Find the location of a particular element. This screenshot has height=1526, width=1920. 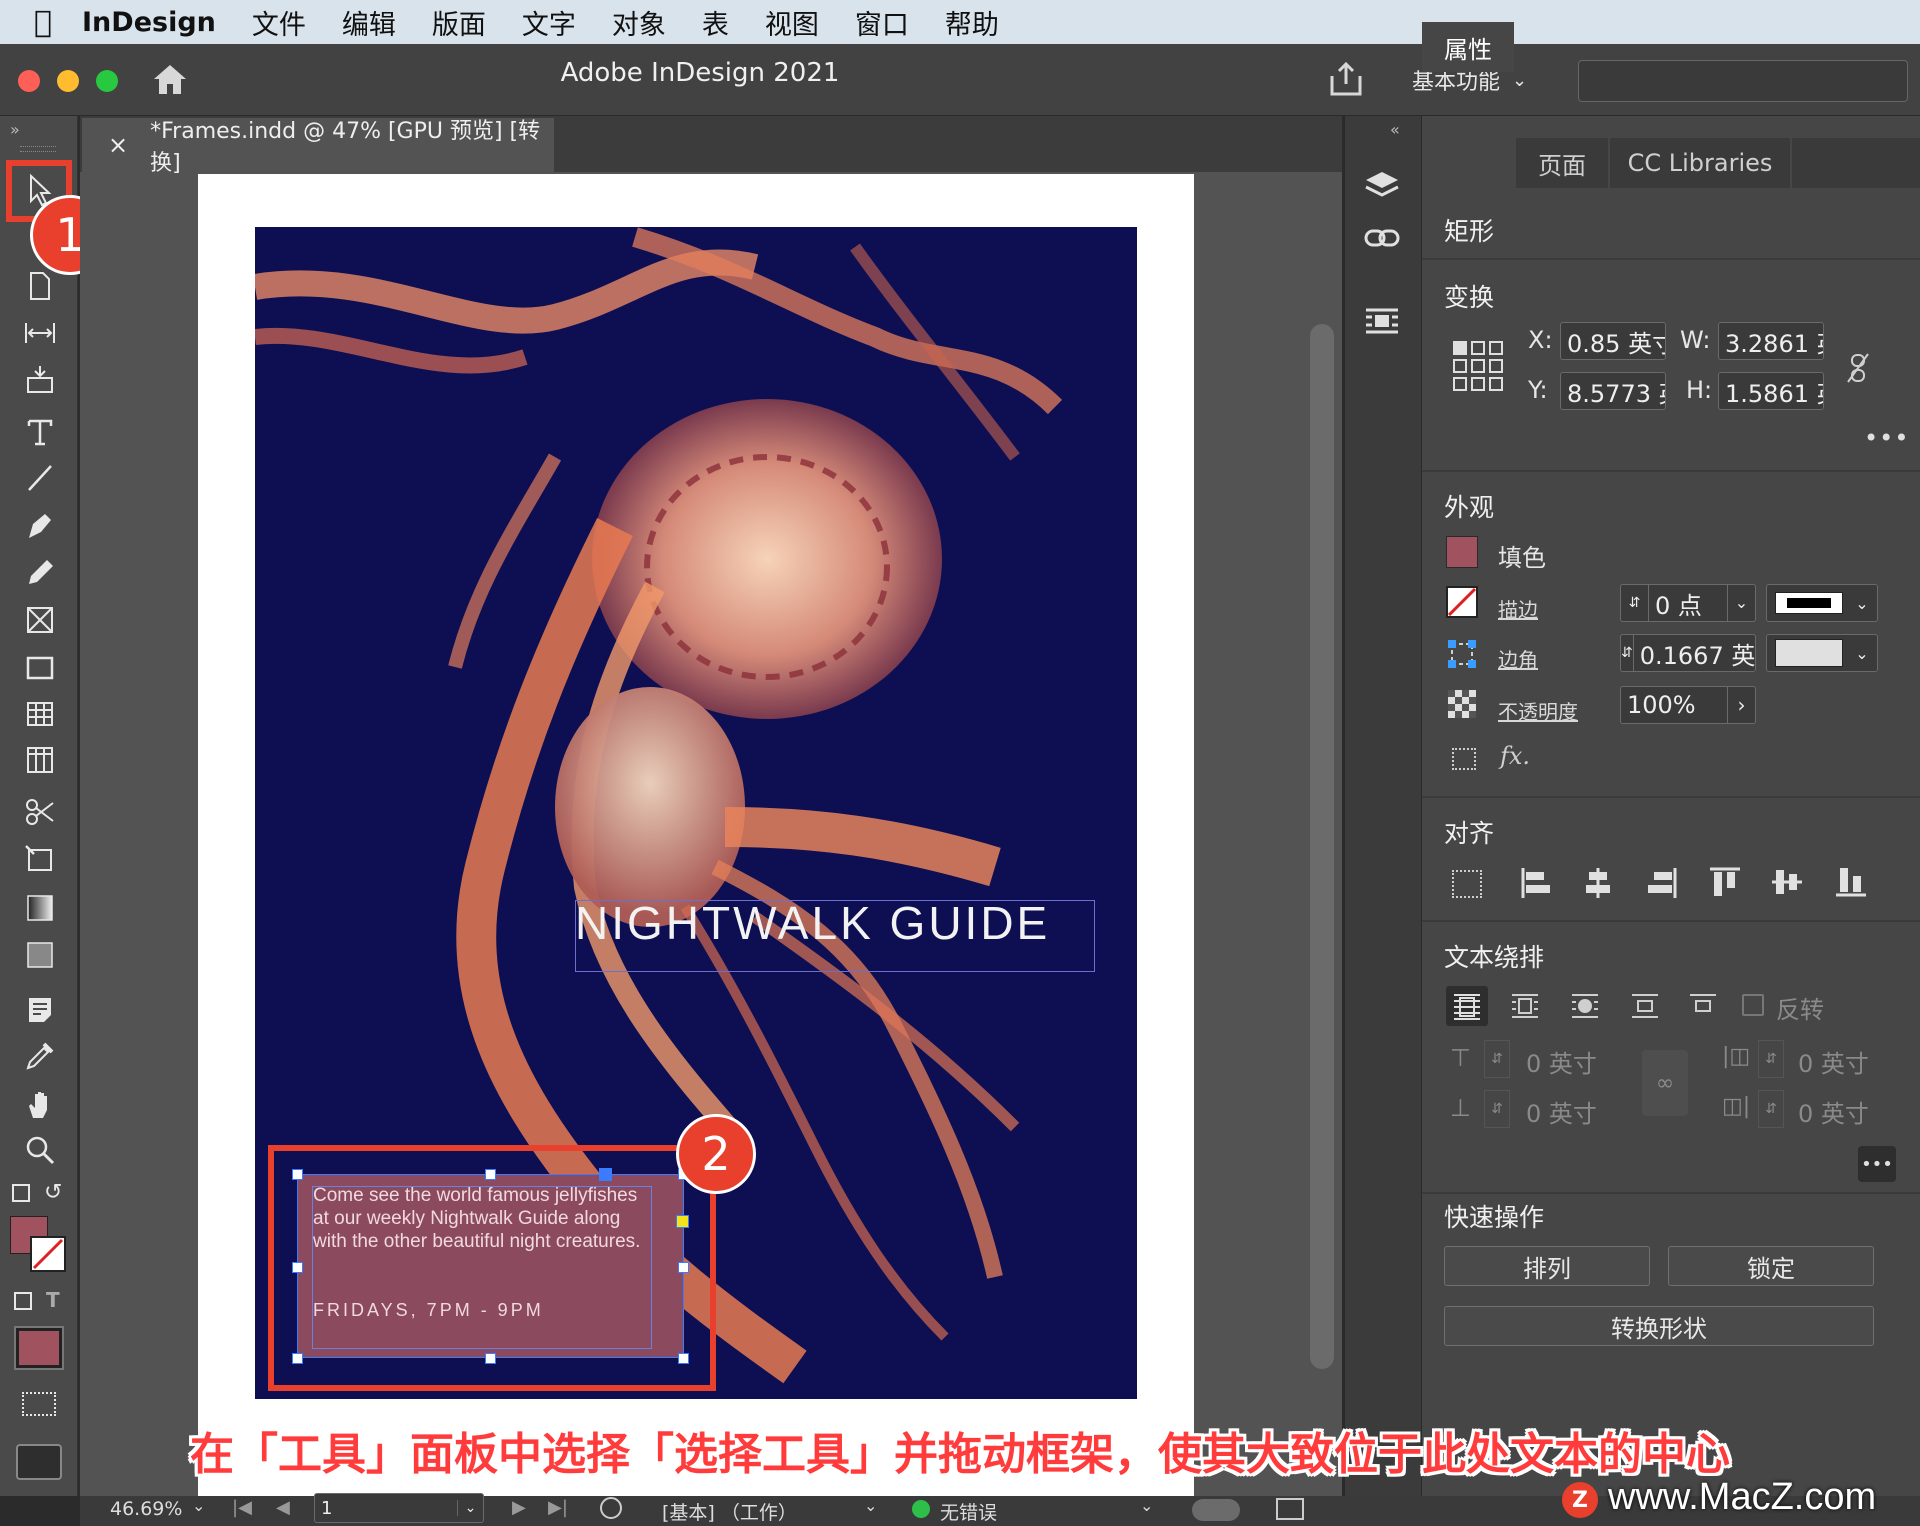

menu-app-indesign: InDesign is located at coordinates (149, 22).